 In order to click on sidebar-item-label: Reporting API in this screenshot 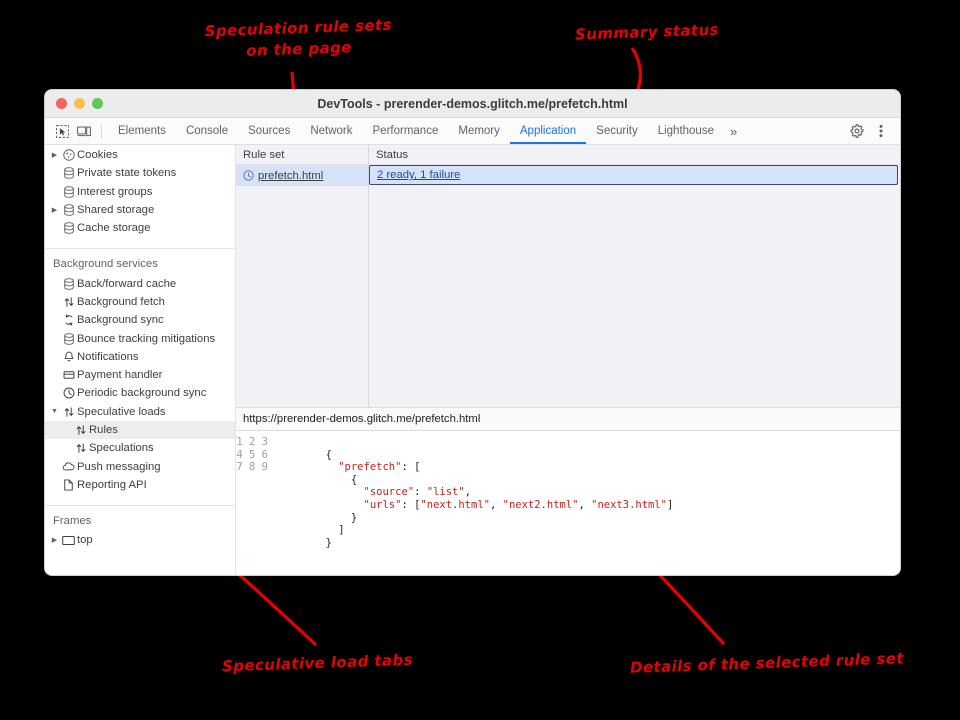, I will do `click(112, 484)`.